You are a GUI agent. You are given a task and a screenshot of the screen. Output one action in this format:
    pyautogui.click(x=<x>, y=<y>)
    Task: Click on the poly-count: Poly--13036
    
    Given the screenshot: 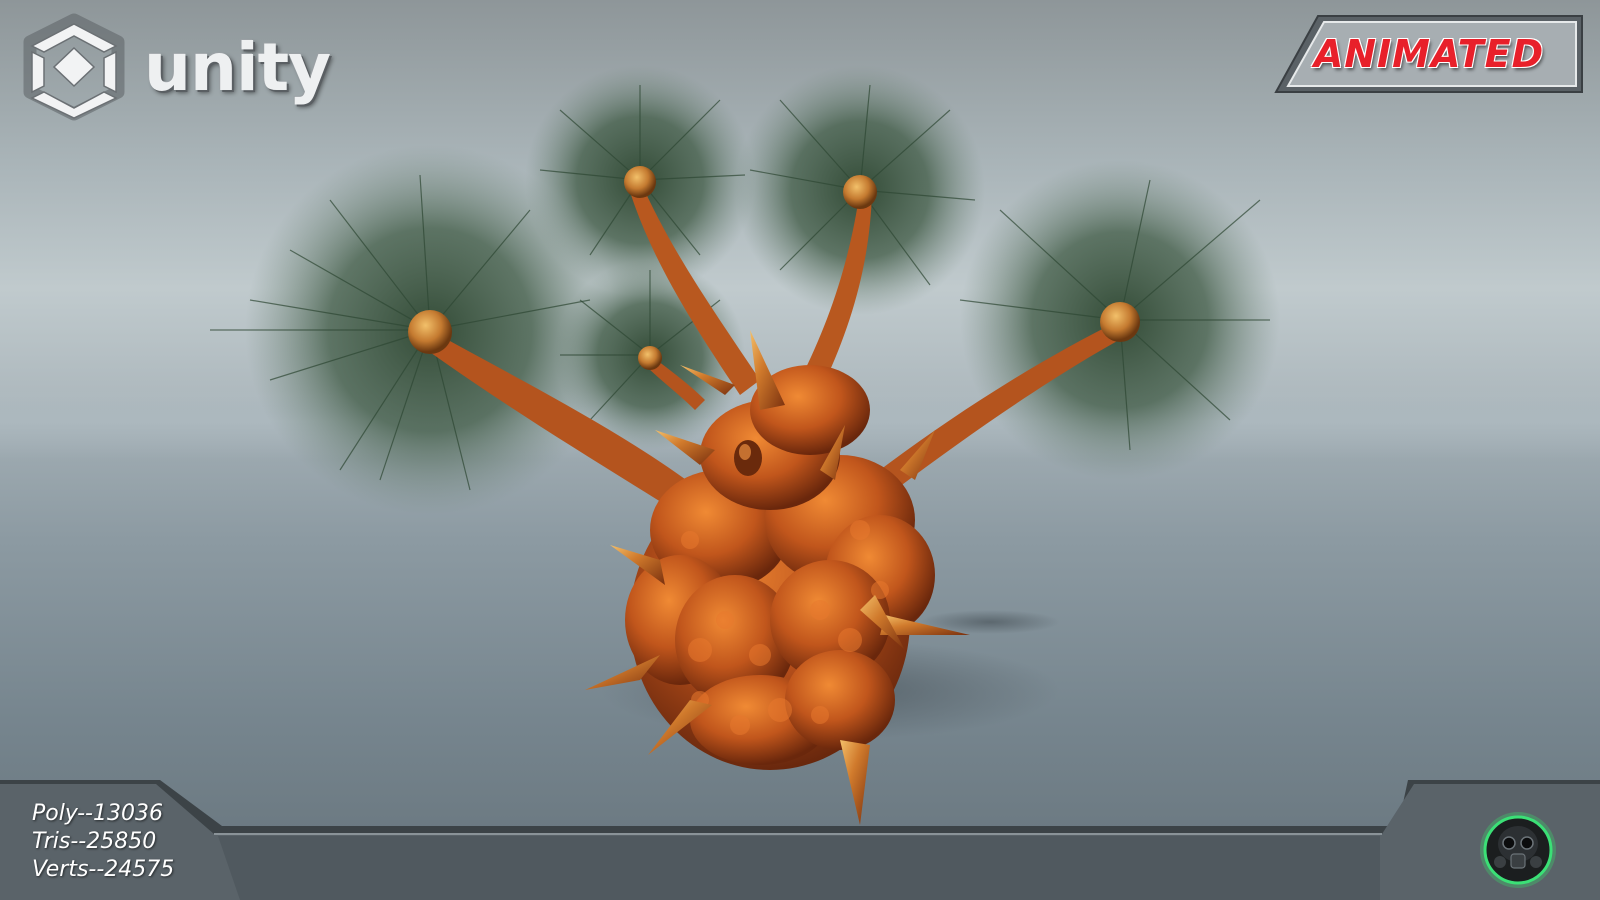 What is the action you would take?
    pyautogui.click(x=97, y=813)
    